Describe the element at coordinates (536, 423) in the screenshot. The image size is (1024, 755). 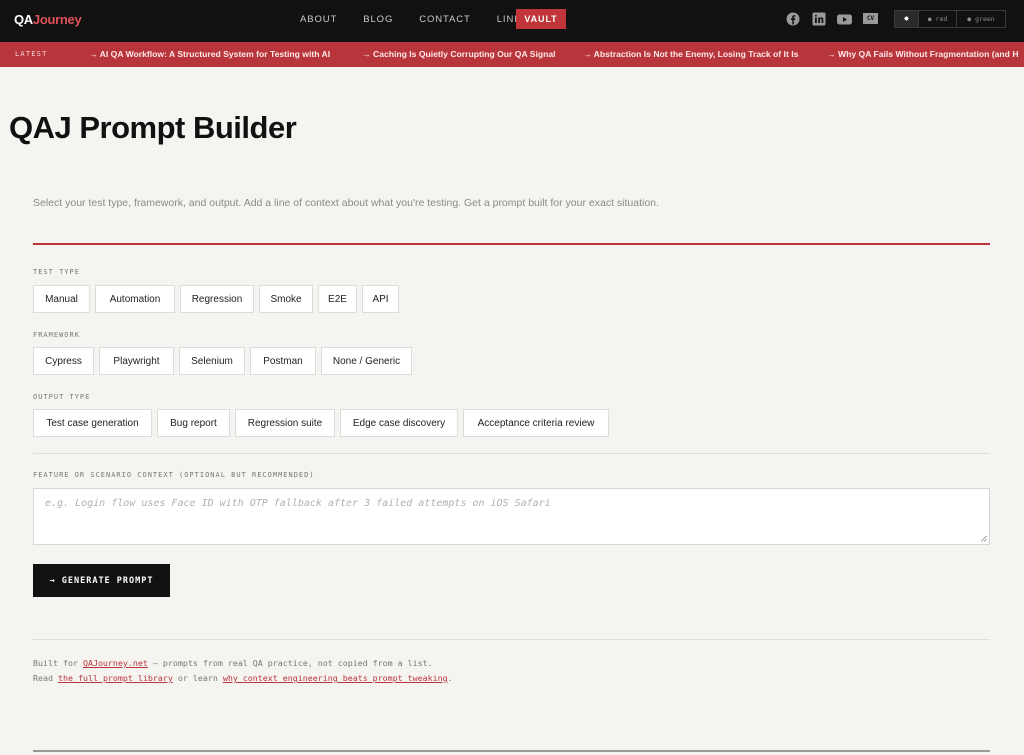
I see `output-acceptance-criteria-option: Acceptance criteria review` at that location.